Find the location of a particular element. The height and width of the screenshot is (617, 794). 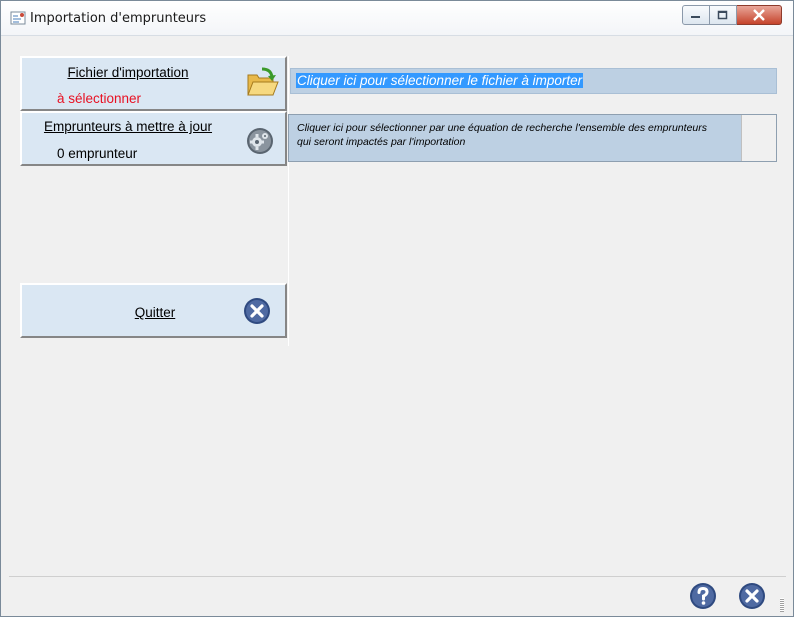

maximize-icon is located at coordinates (722, 14).